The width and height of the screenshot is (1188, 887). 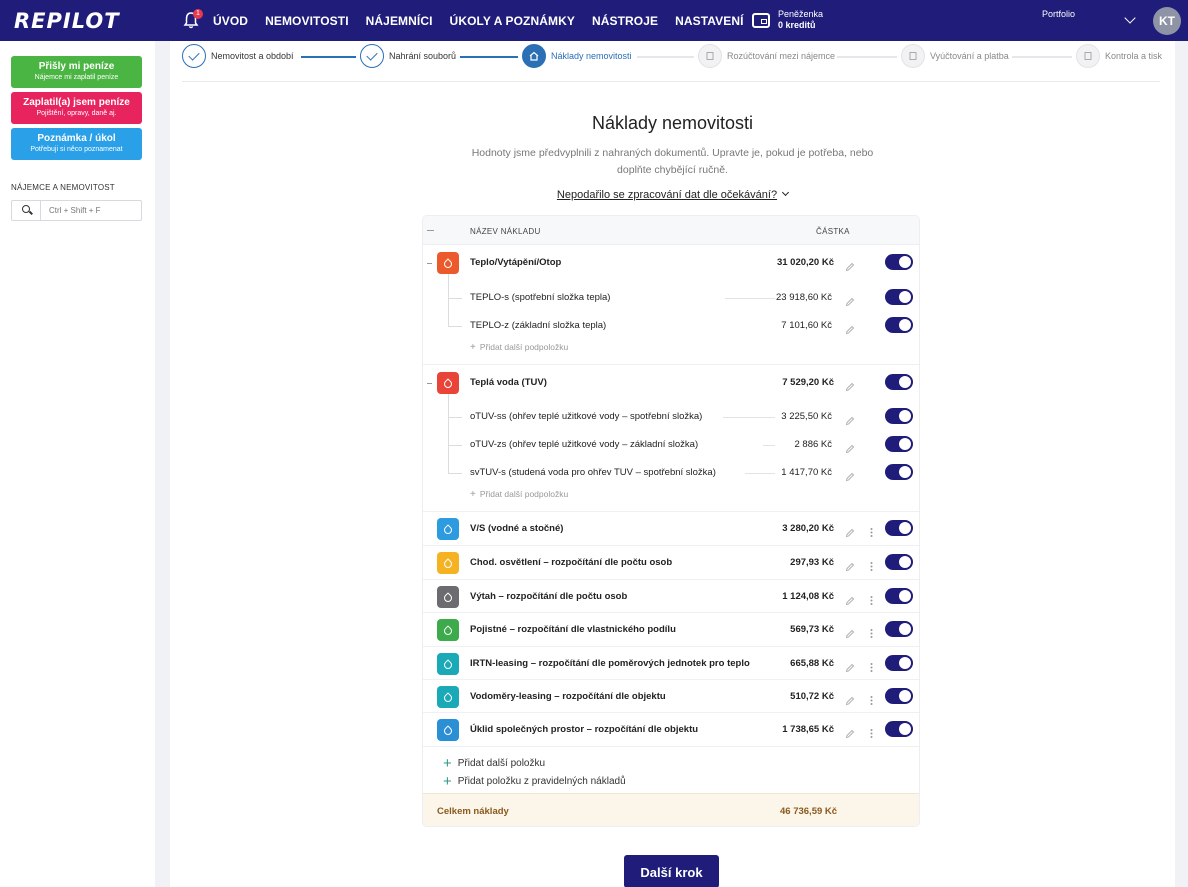 I want to click on portfolio-select: Portfolio, so click(x=1058, y=14).